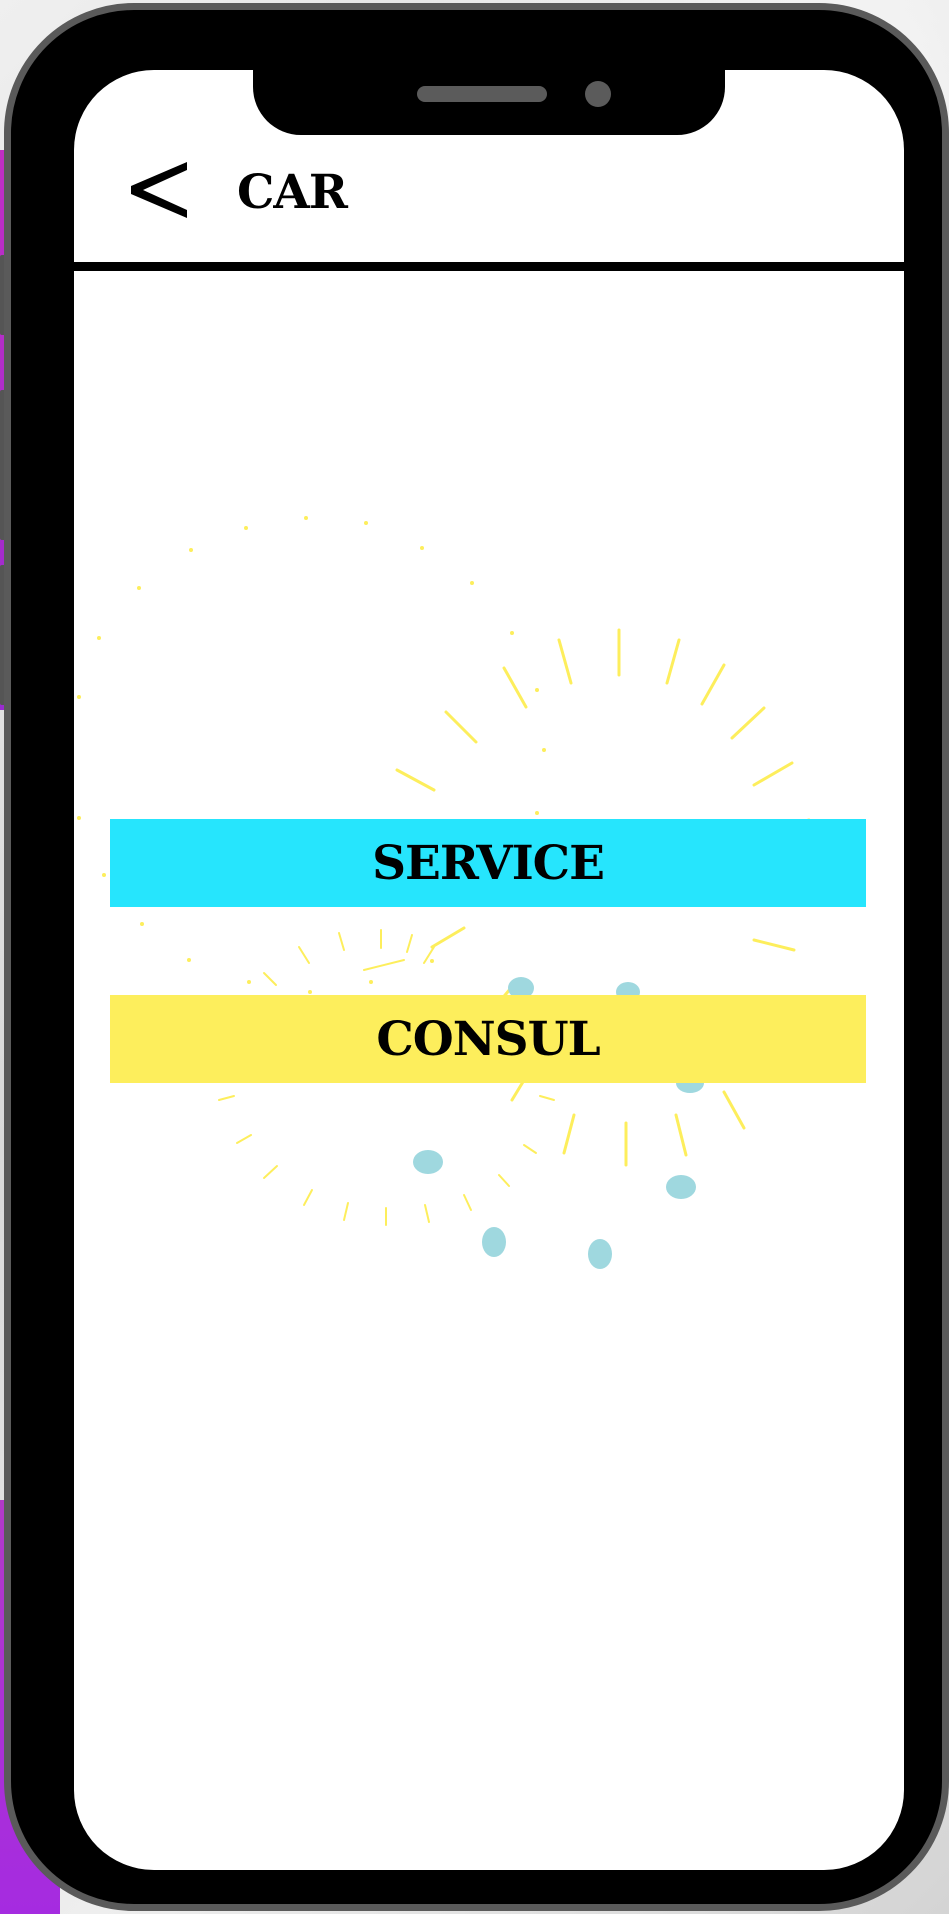 Image resolution: width=949 pixels, height=1914 pixels. I want to click on chevron-left-icon, so click(164, 190).